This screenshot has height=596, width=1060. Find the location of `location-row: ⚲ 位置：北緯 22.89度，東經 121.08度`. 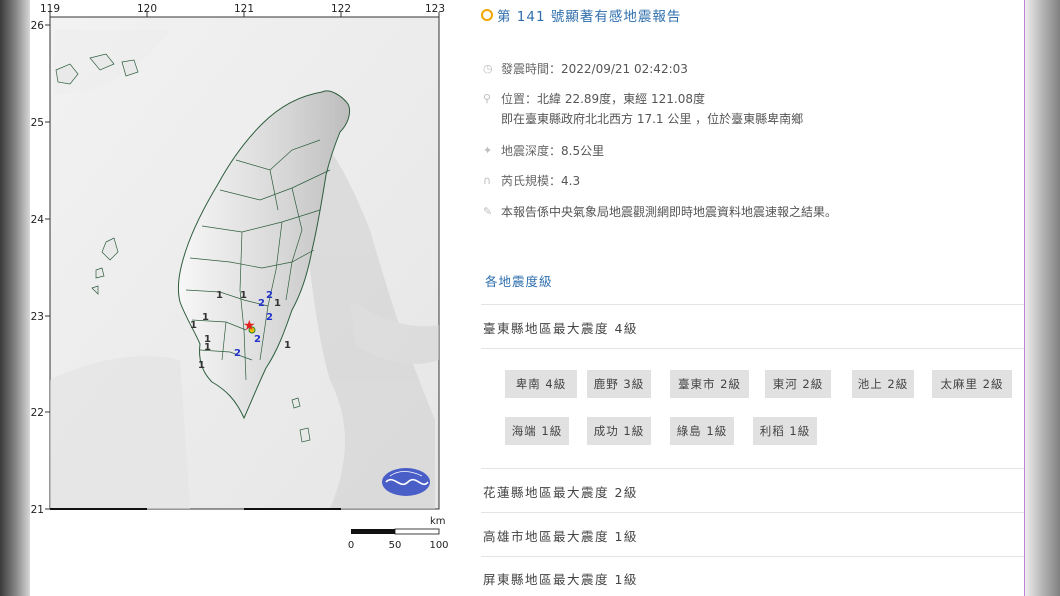

location-row: ⚲ 位置：北緯 22.89度，東經 121.08度 is located at coordinates (594, 99).